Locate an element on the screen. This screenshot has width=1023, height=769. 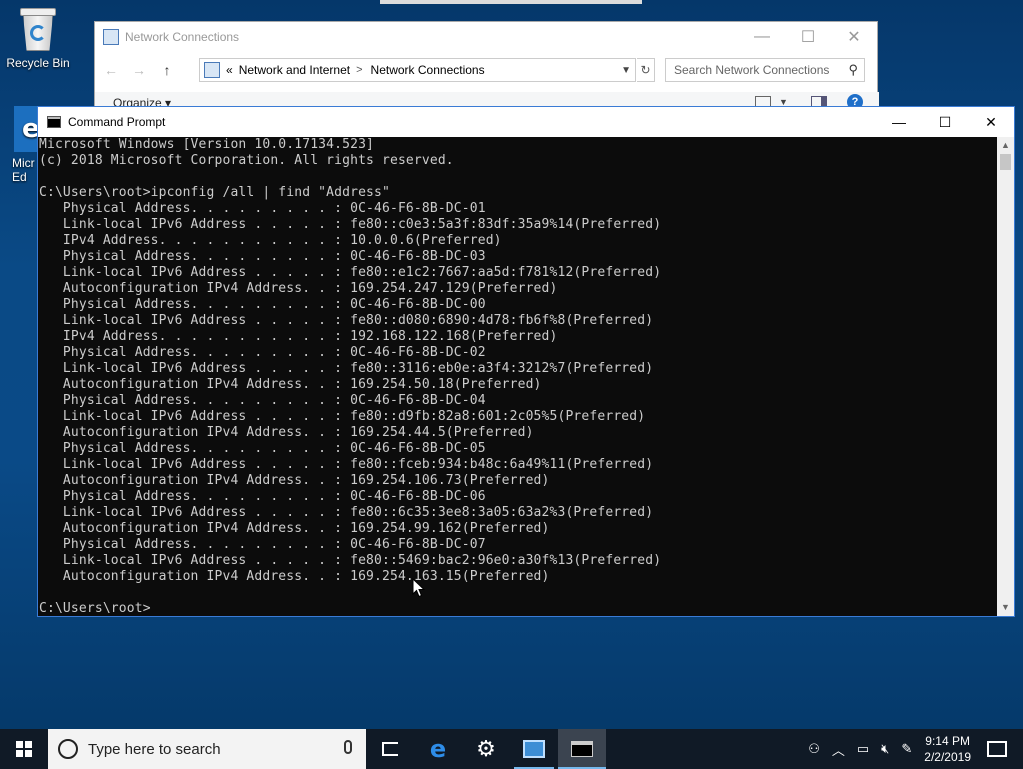
maximize-button: ☐ is located at coordinates (808, 37).